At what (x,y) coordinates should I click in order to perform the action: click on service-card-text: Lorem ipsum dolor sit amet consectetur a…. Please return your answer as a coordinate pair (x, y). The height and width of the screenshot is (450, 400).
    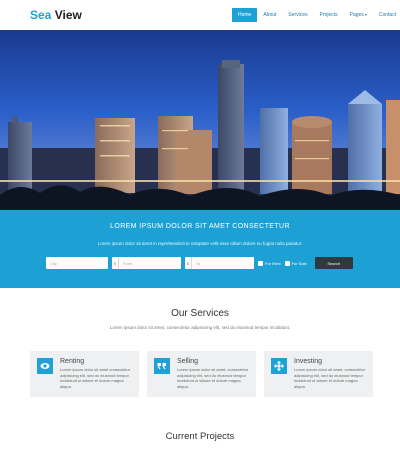
    Looking at the image, I should click on (95, 378).